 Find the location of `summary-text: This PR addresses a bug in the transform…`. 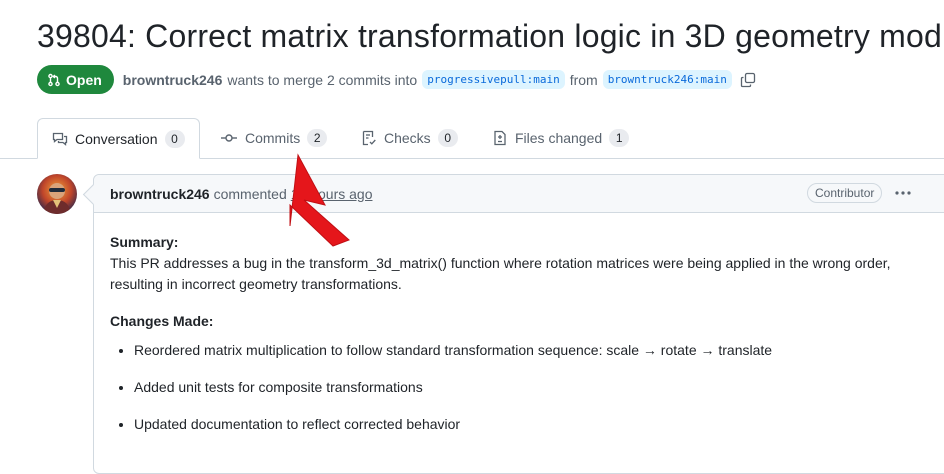

summary-text: This PR addresses a bug in the transform… is located at coordinates (500, 273).